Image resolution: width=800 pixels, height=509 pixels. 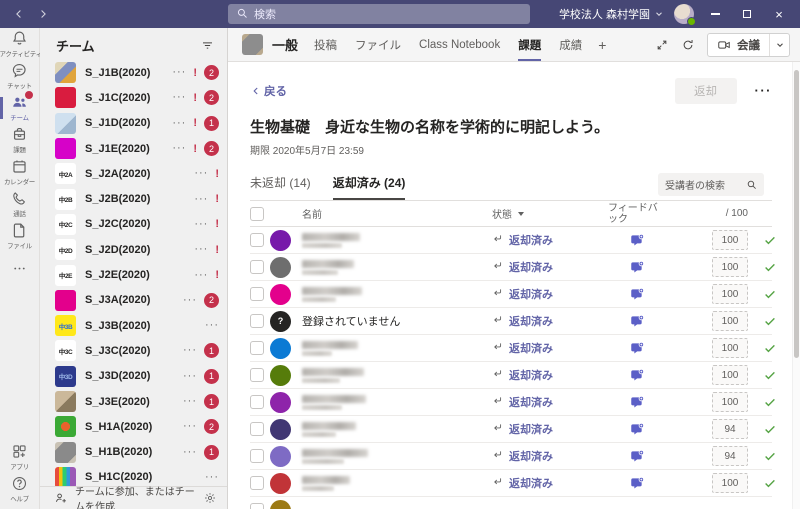 What do you see at coordinates (210, 498) in the screenshot?
I see `manage-teams-gear-icon` at bounding box center [210, 498].